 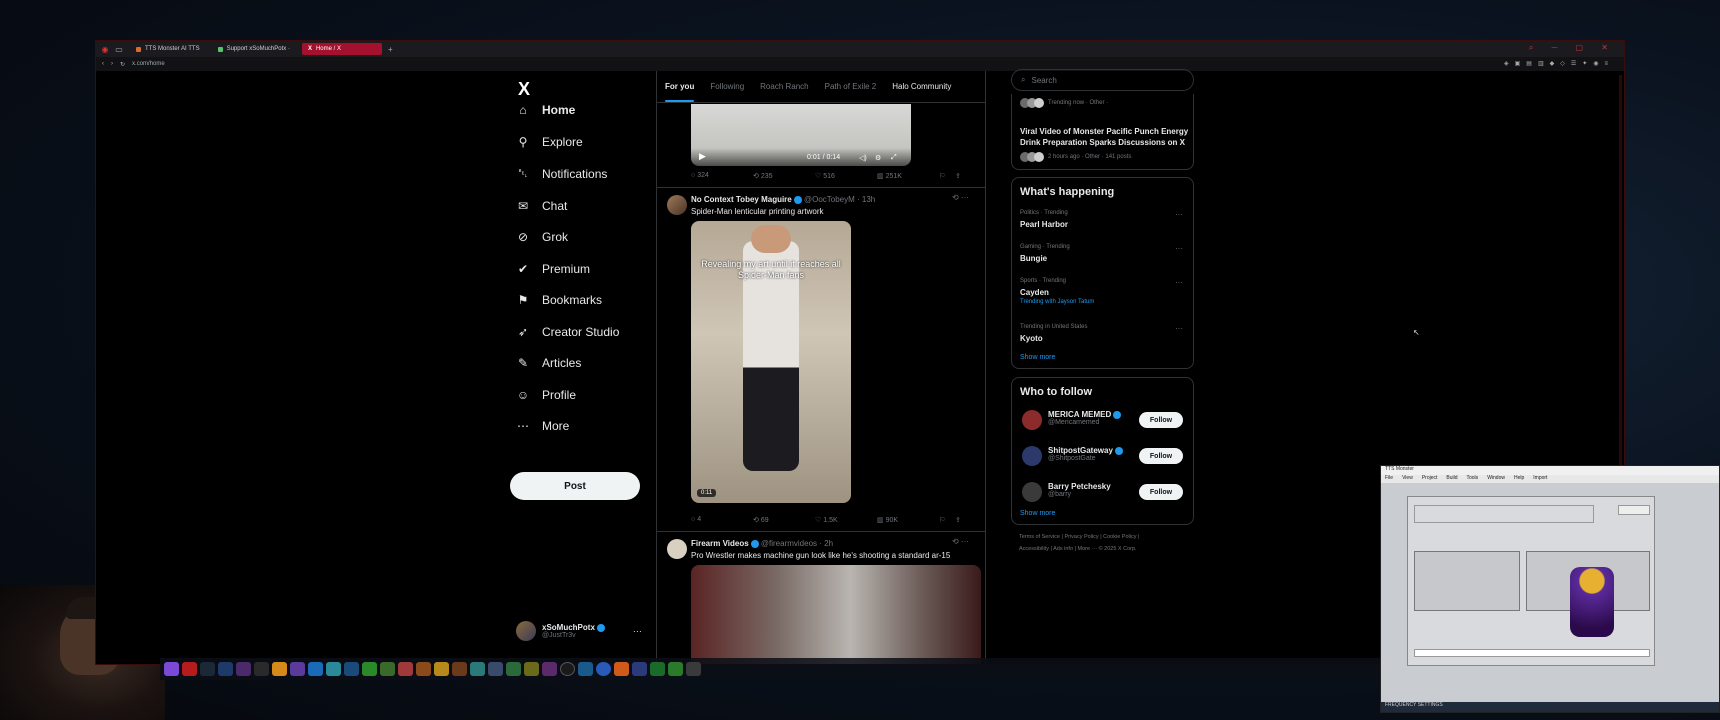 I want to click on account-switcher: xSoMuchPotx @JustTr3v ···, so click(x=579, y=631).